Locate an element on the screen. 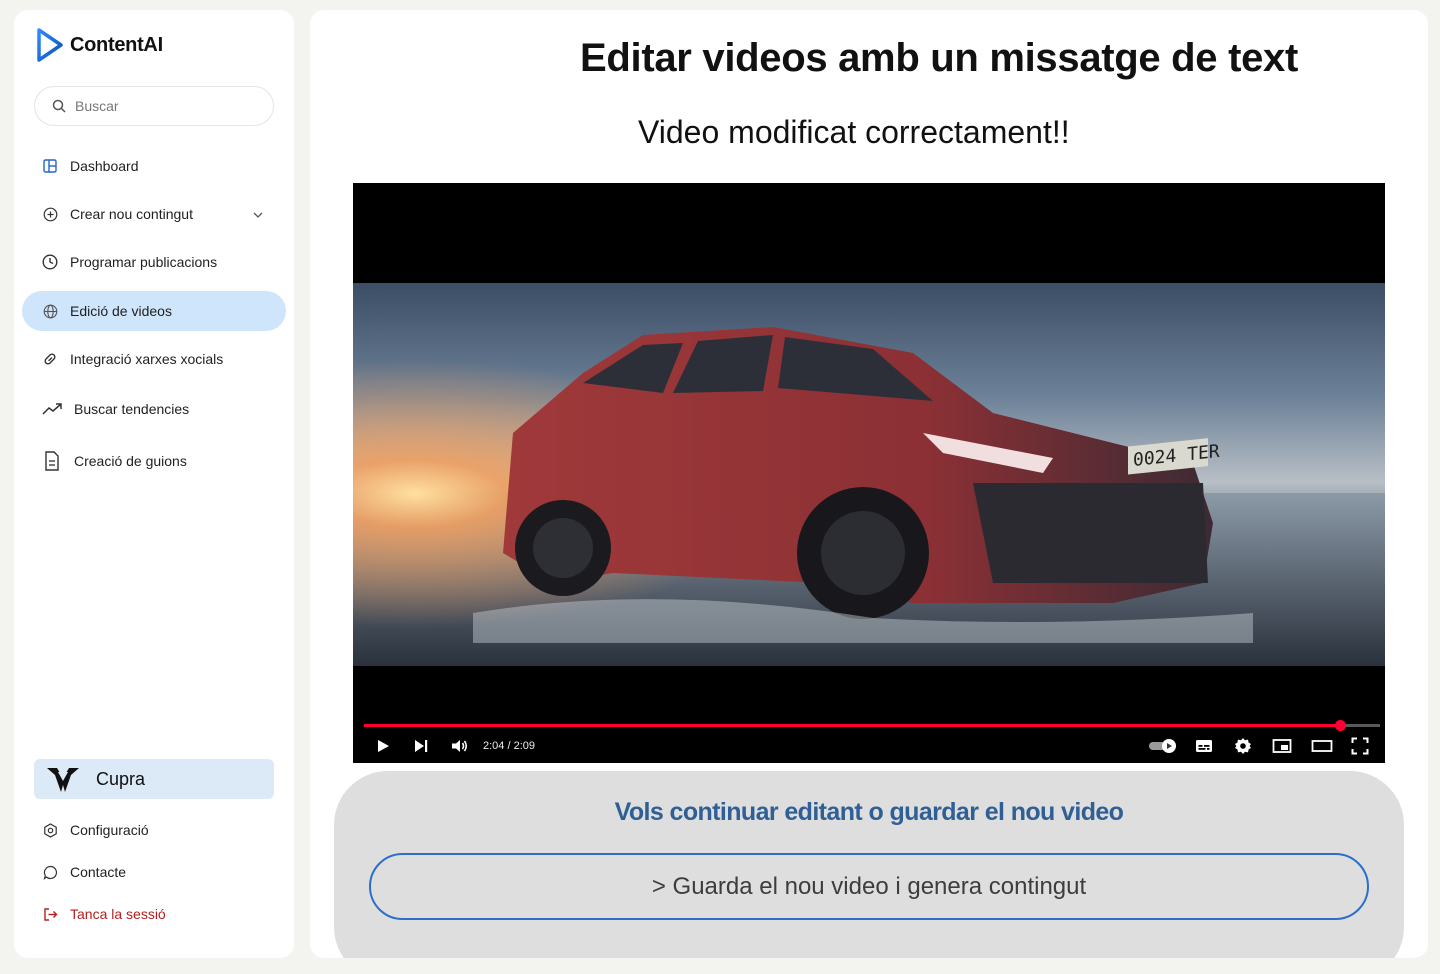 This screenshot has height=974, width=1440. fullscreen-button is located at coordinates (1360, 746).